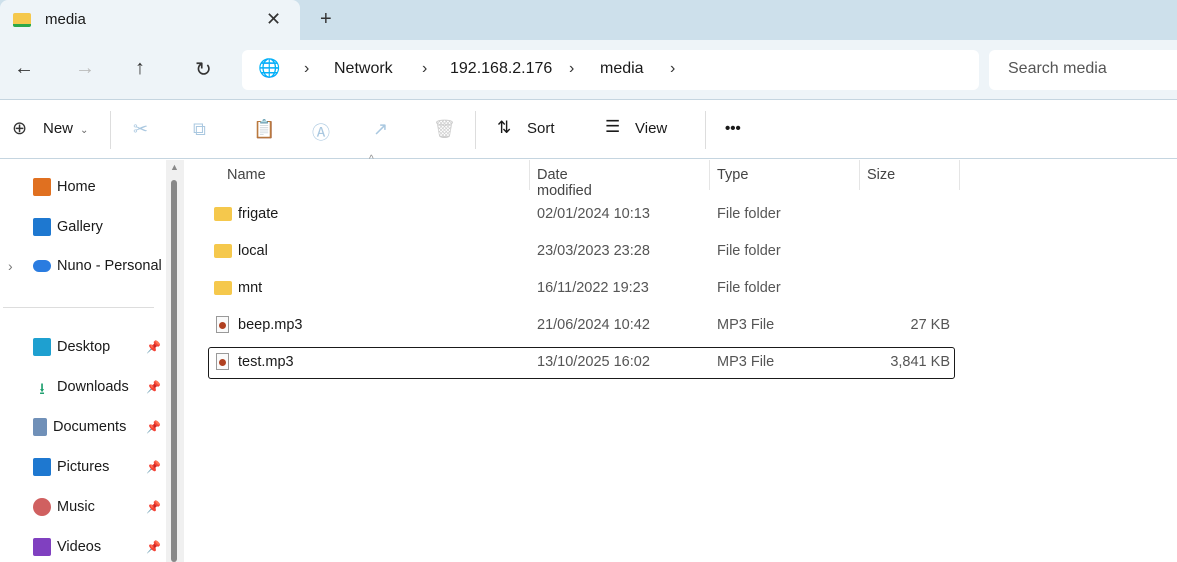  I want to click on sidebar-item-desktop: Desktop, so click(71, 347).